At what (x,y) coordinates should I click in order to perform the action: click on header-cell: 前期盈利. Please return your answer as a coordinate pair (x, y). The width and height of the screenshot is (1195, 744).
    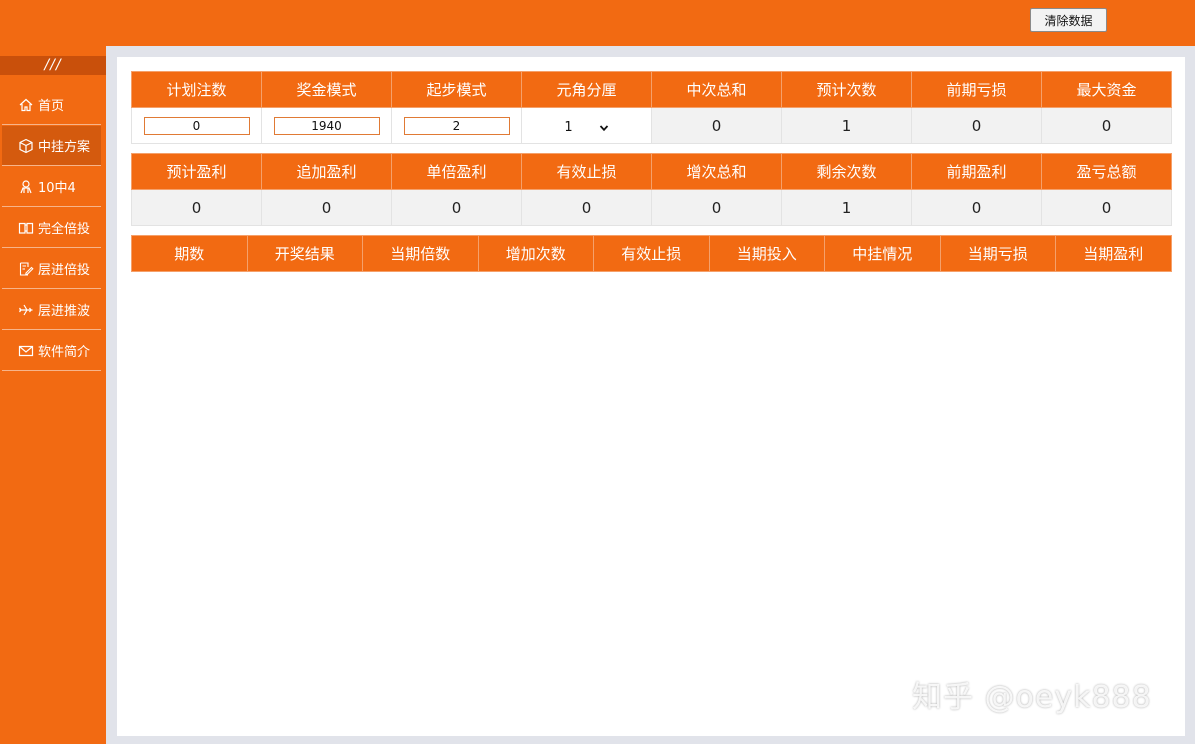
    Looking at the image, I should click on (976, 171).